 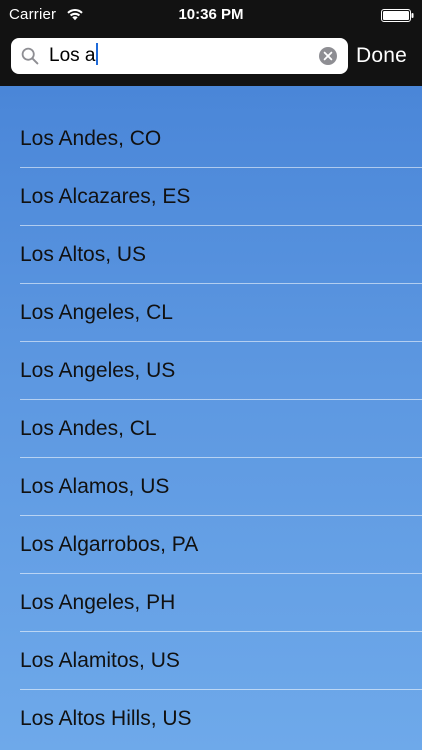 What do you see at coordinates (88, 428) in the screenshot?
I see `list-item-label: Los Andes, CL` at bounding box center [88, 428].